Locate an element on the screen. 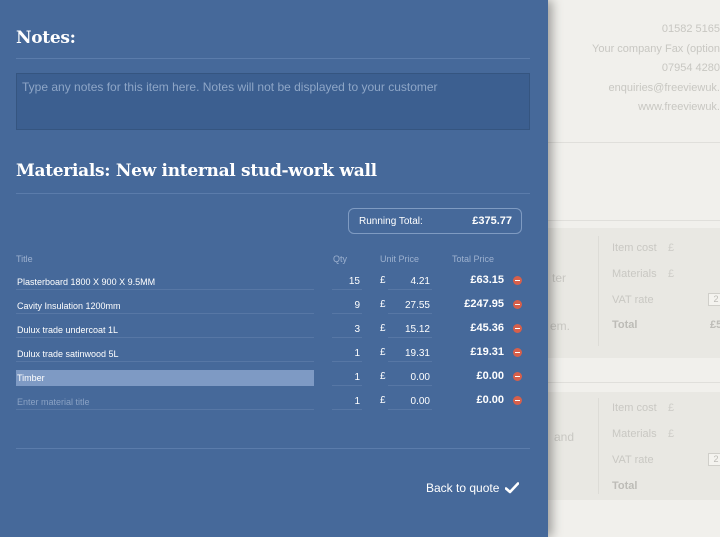  material-row: £ £45.36 is located at coordinates (274, 334).